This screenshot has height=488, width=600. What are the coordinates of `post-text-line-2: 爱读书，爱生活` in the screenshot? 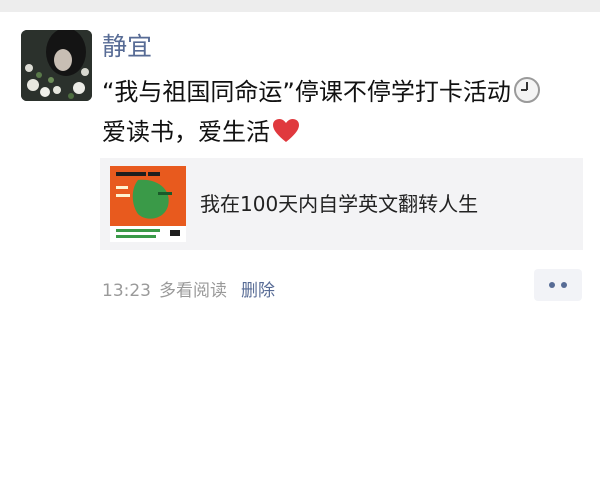 It's located at (186, 132).